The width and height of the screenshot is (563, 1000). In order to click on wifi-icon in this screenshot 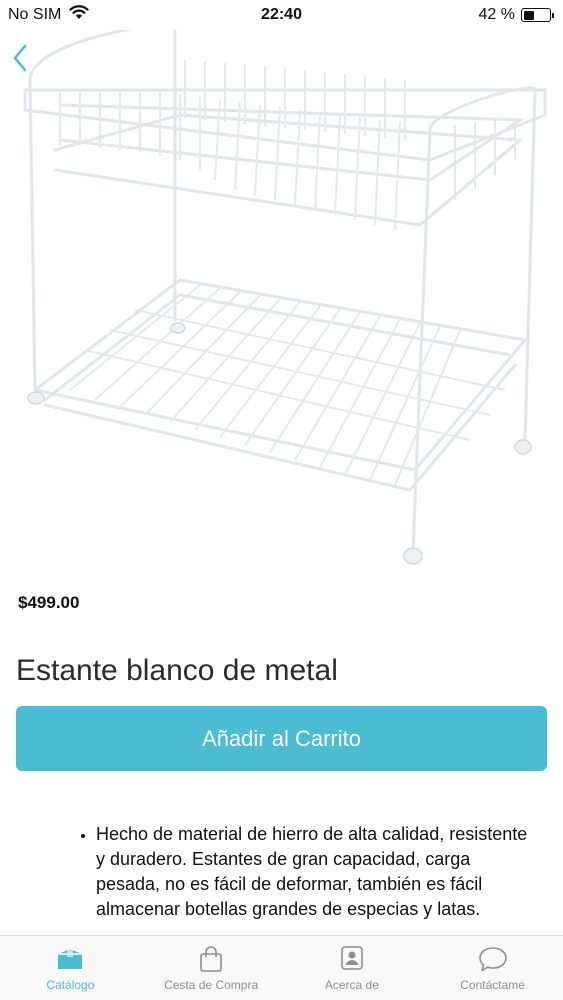, I will do `click(79, 15)`.